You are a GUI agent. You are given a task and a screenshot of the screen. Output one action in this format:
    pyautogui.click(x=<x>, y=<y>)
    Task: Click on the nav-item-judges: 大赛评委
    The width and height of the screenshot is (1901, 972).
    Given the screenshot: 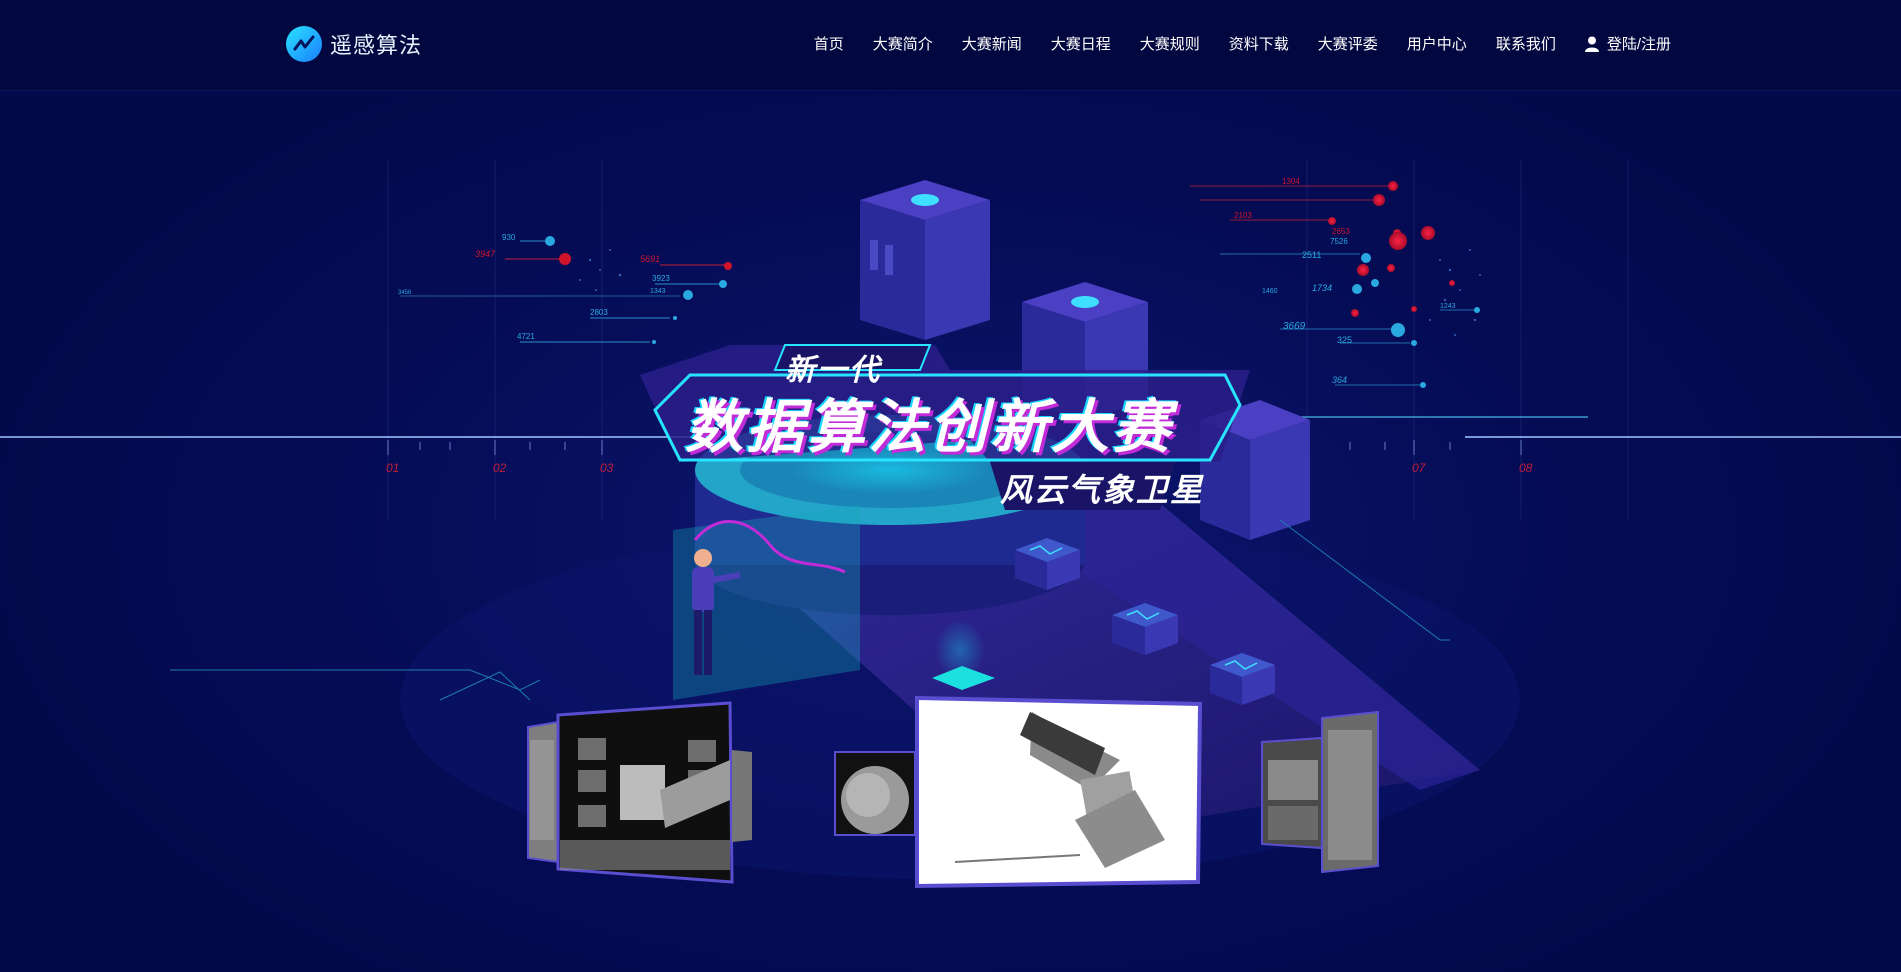 What is the action you would take?
    pyautogui.click(x=1348, y=43)
    